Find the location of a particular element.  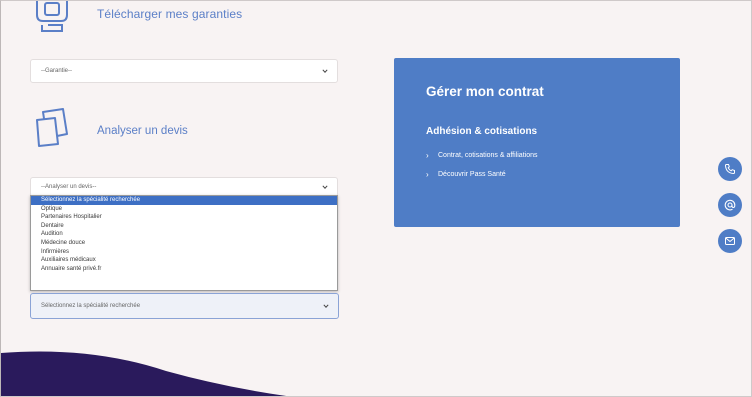

dropdown-option: Optique is located at coordinates (184, 209).